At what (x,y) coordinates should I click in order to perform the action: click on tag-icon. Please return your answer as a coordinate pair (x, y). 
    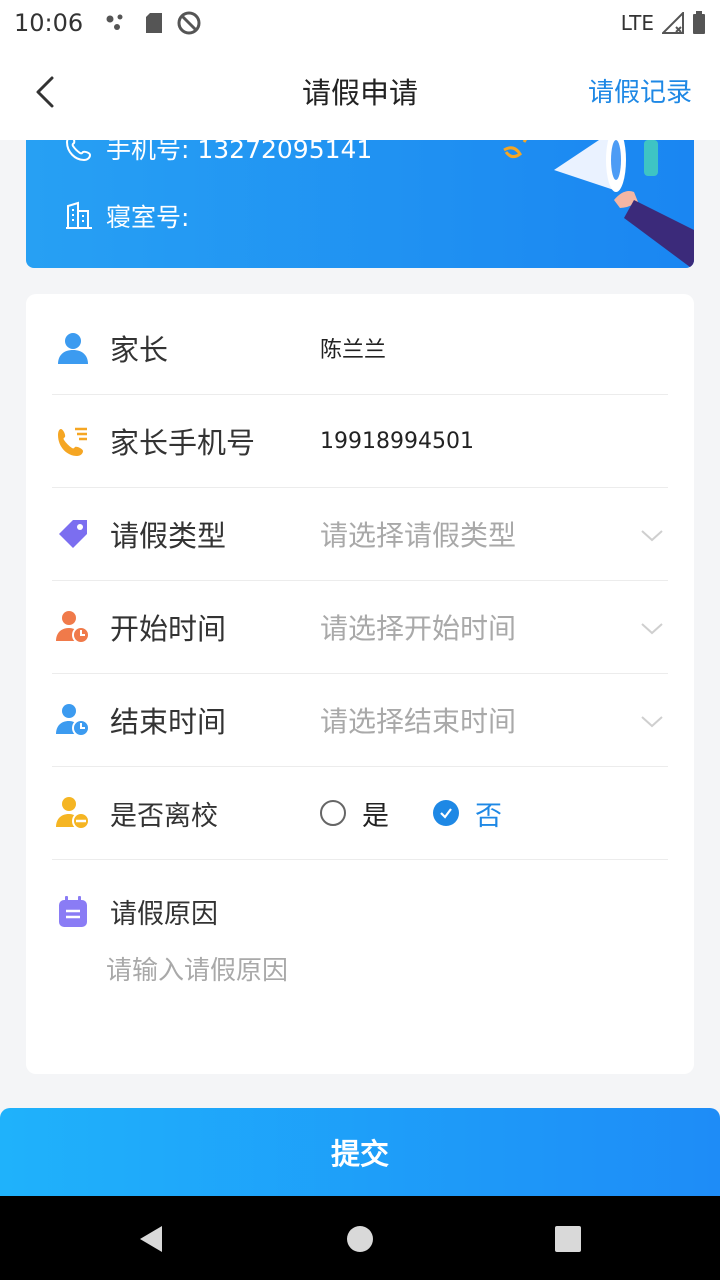
    Looking at the image, I should click on (73, 534).